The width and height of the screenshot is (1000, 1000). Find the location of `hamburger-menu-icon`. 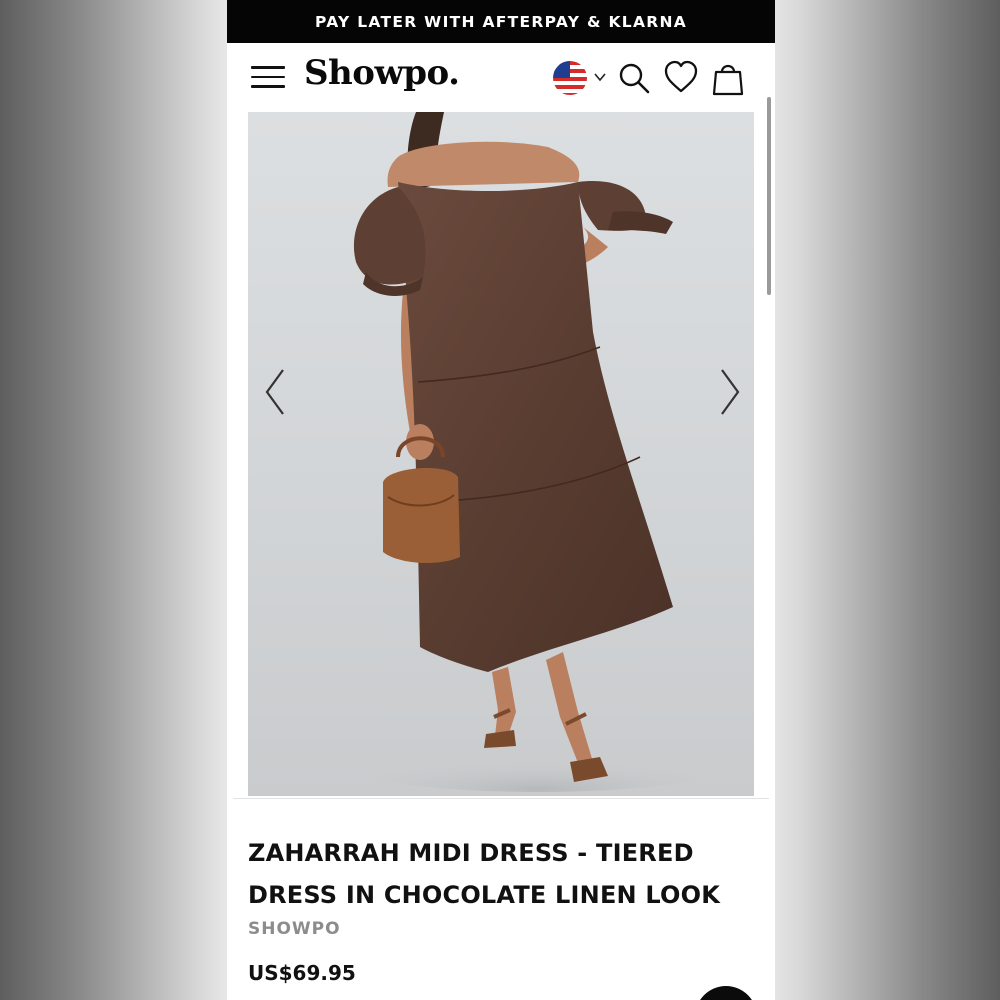

hamburger-menu-icon is located at coordinates (268, 77).